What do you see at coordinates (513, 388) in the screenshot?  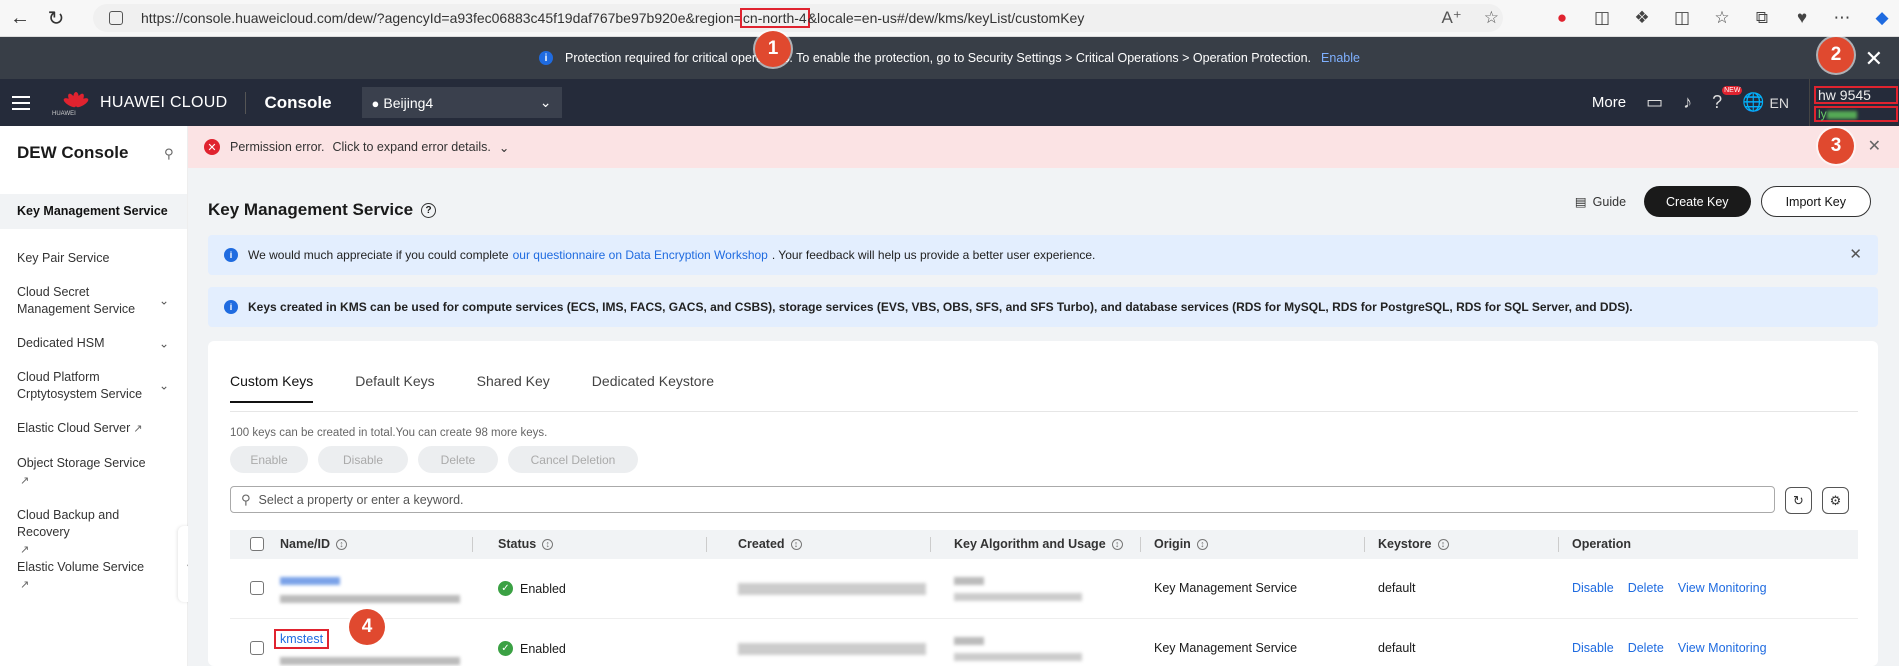 I see `tab-shared-key: Shared Key` at bounding box center [513, 388].